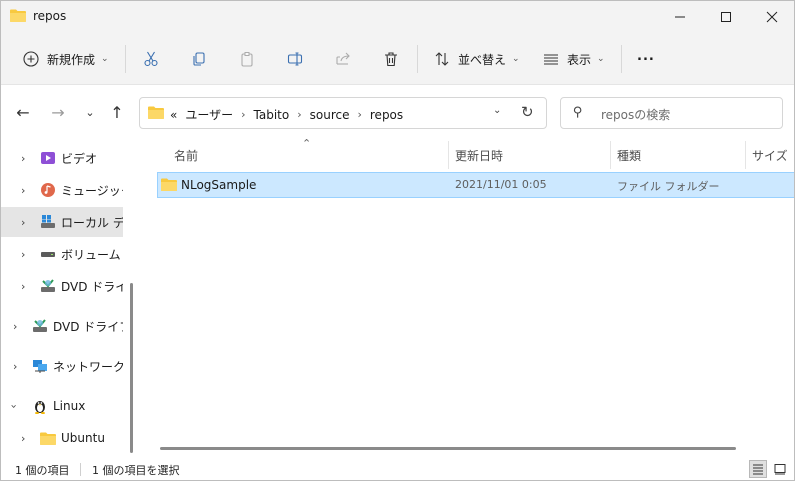 Image resolution: width=795 pixels, height=481 pixels. I want to click on back-button: ←, so click(23, 112).